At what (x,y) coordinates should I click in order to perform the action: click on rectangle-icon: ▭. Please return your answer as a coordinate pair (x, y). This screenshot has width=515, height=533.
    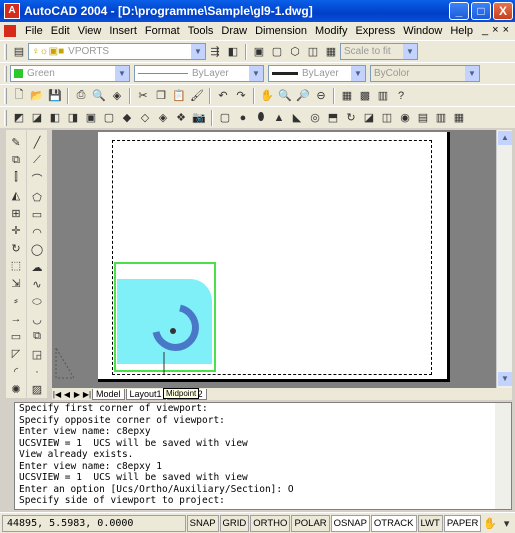
    Looking at the image, I should click on (37, 214).